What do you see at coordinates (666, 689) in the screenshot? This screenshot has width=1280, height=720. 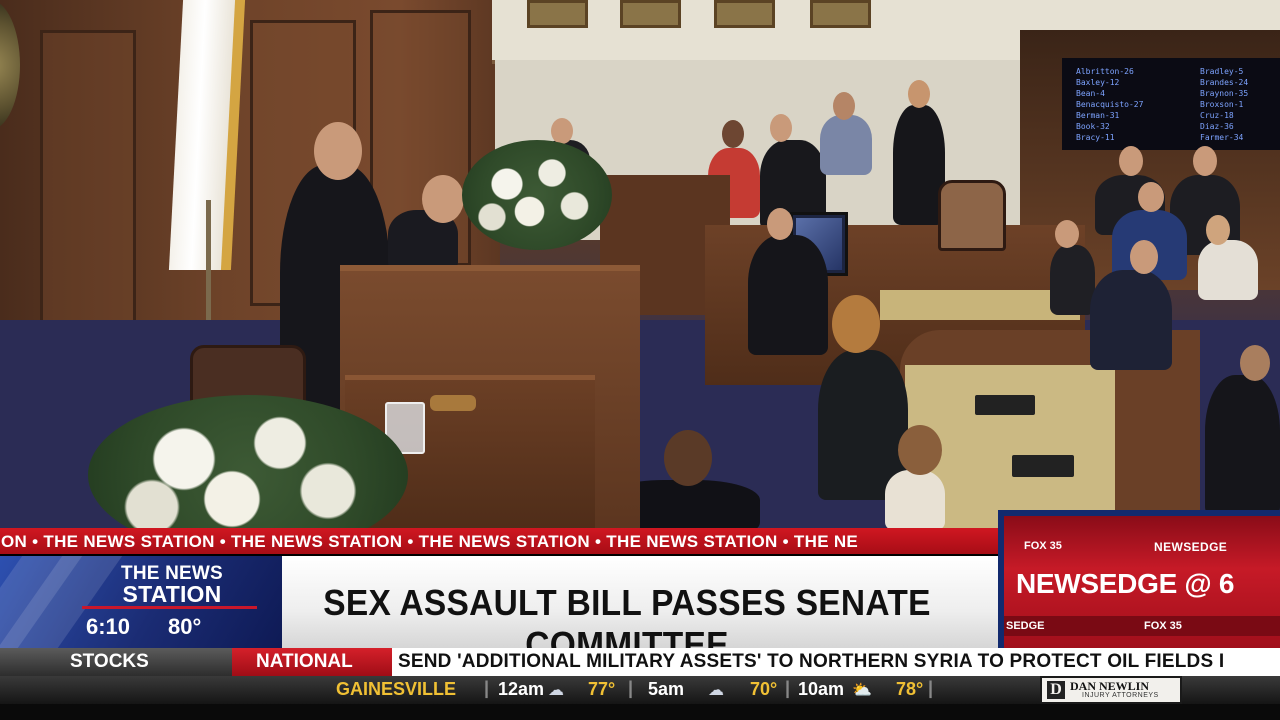 I see `forecast-time: 5am` at bounding box center [666, 689].